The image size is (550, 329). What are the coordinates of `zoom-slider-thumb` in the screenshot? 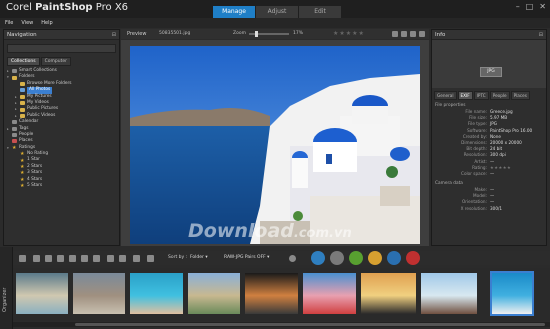 It's located at (256, 34).